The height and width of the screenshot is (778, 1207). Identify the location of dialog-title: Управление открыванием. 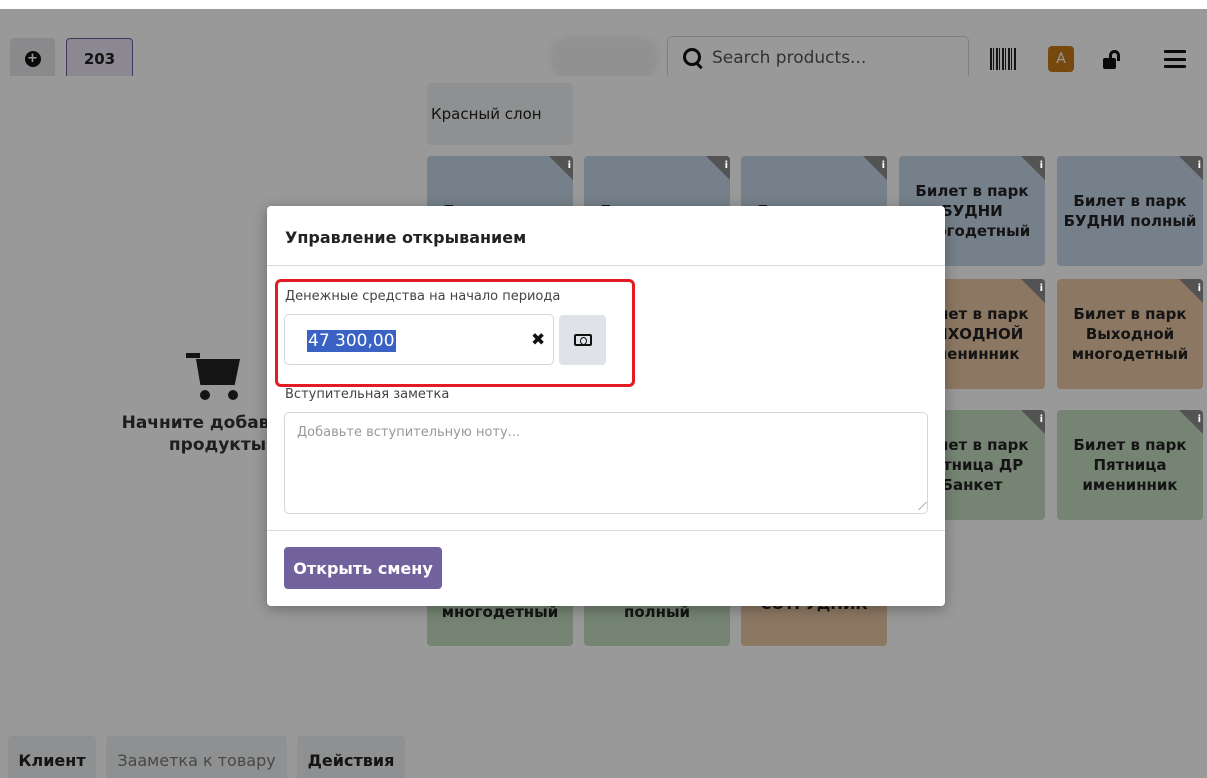
(406, 237).